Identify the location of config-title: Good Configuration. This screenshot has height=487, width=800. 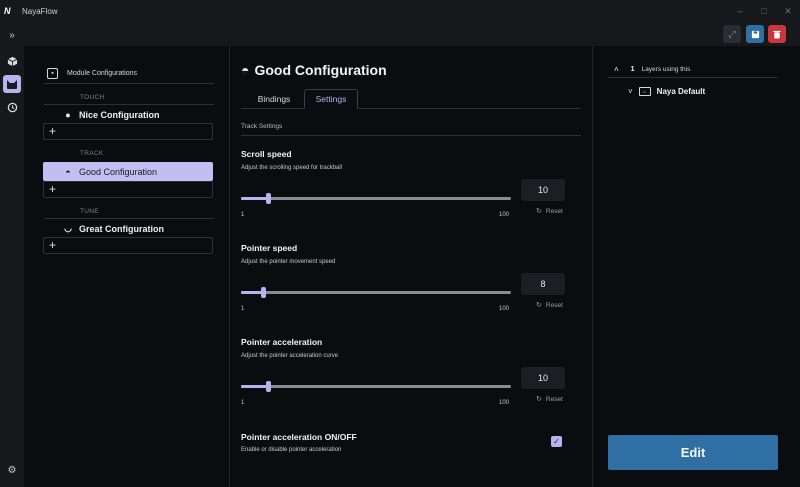
(320, 70).